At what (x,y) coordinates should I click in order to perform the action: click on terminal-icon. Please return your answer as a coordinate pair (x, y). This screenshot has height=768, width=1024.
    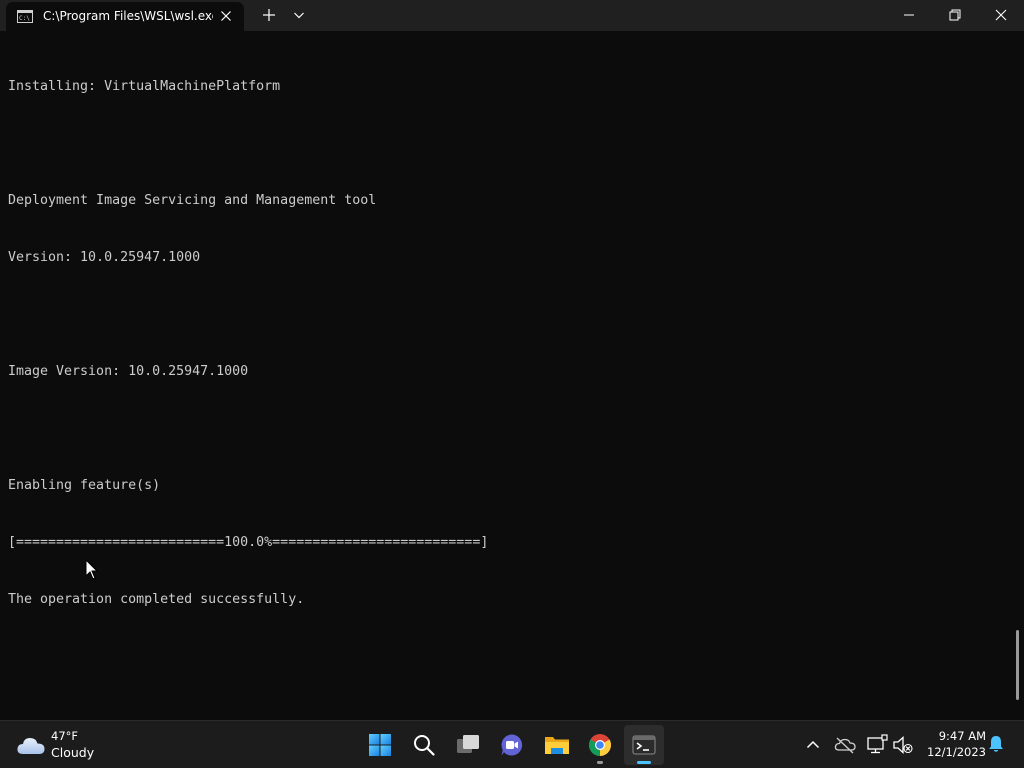
    Looking at the image, I should click on (644, 745).